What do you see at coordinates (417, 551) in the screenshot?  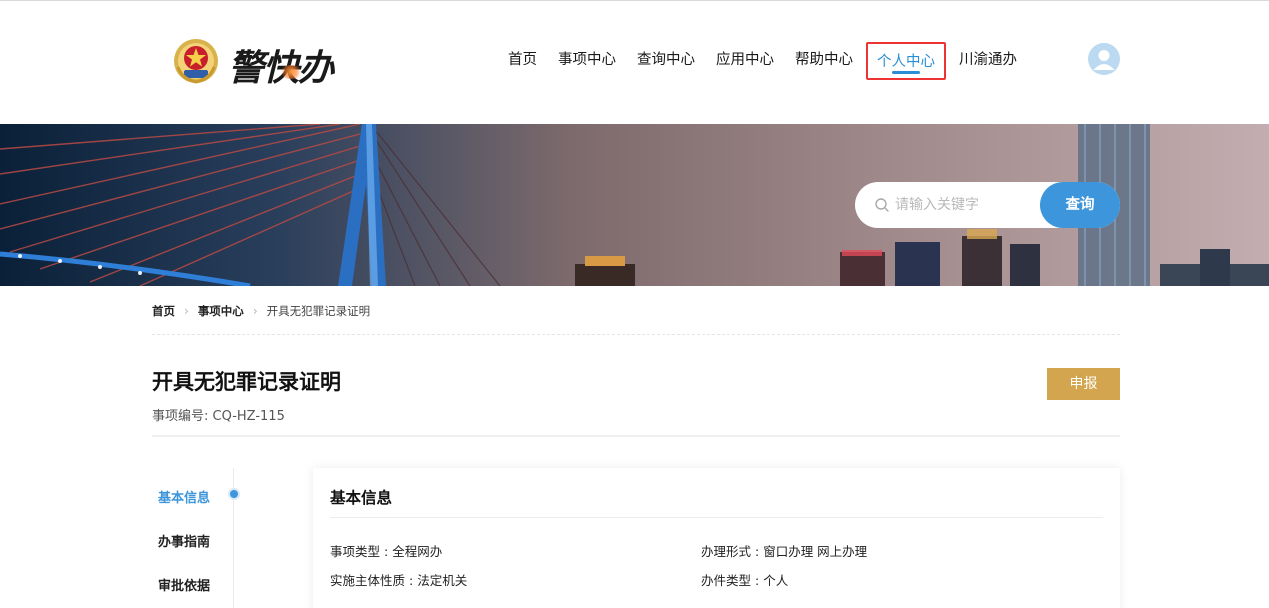 I see `field-value: 全程网办` at bounding box center [417, 551].